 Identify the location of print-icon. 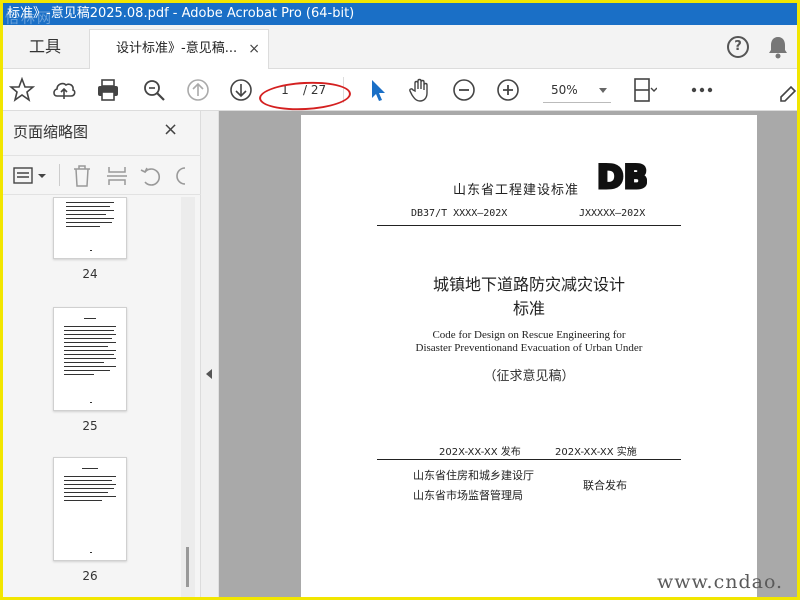
(108, 90).